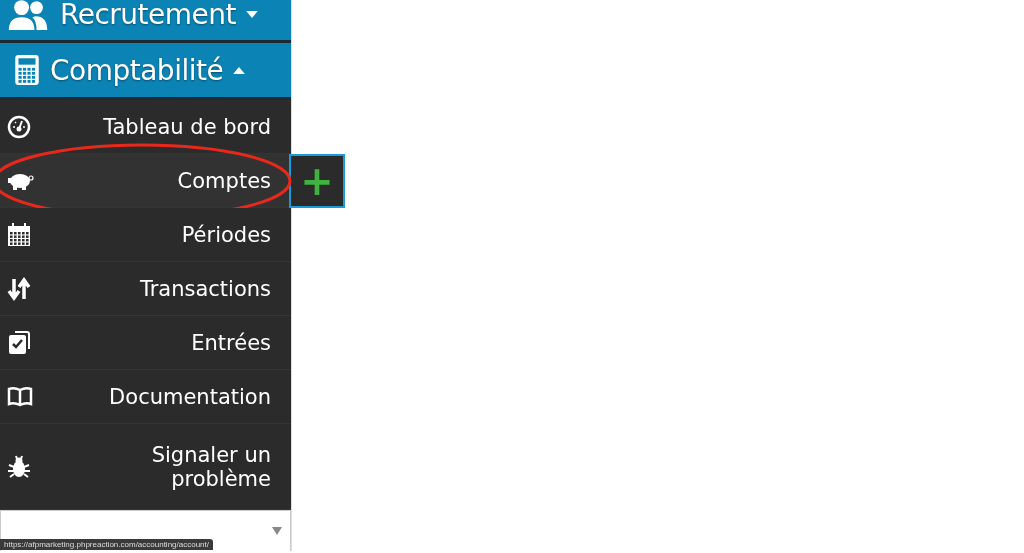 Image resolution: width=1024 pixels, height=553 pixels. What do you see at coordinates (226, 234) in the screenshot?
I see `menu-item-label: Périodes` at bounding box center [226, 234].